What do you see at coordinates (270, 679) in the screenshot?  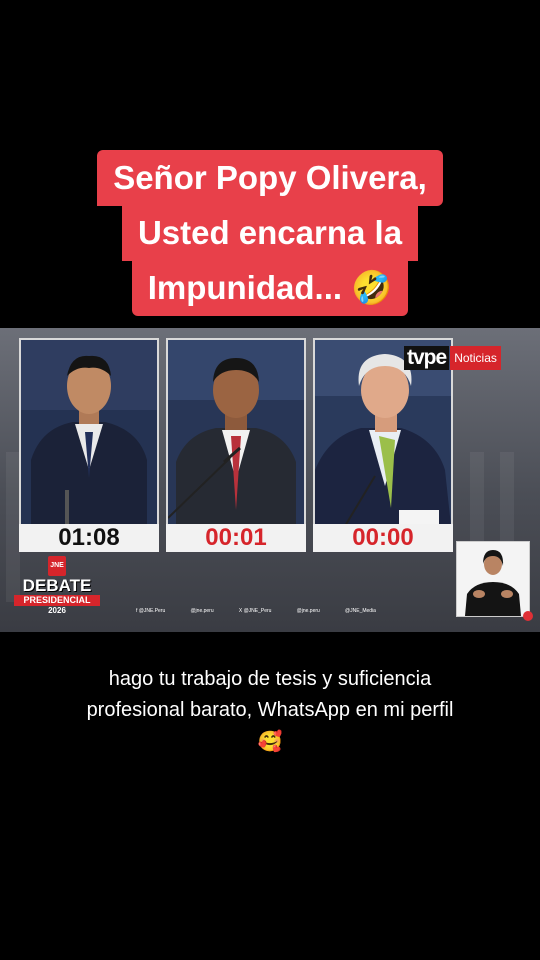 I see `subtitle-line-1: hago tu trabajo de tesis y suficiencia` at bounding box center [270, 679].